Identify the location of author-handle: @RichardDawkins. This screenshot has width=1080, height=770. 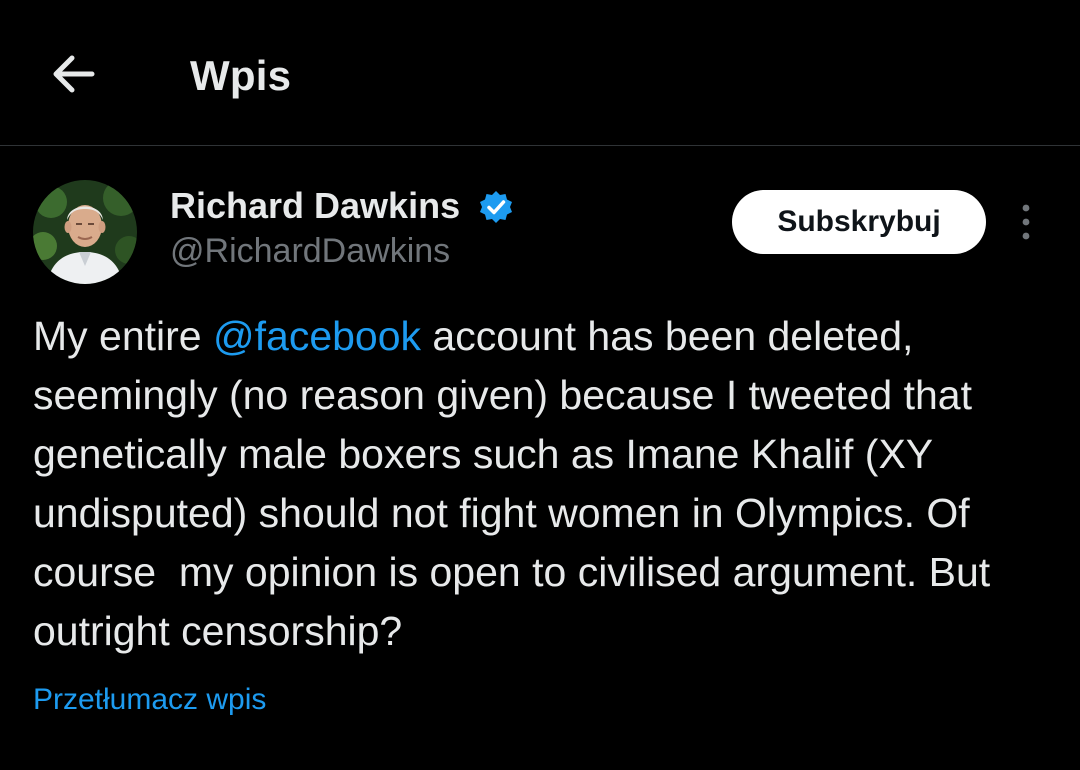
(310, 251).